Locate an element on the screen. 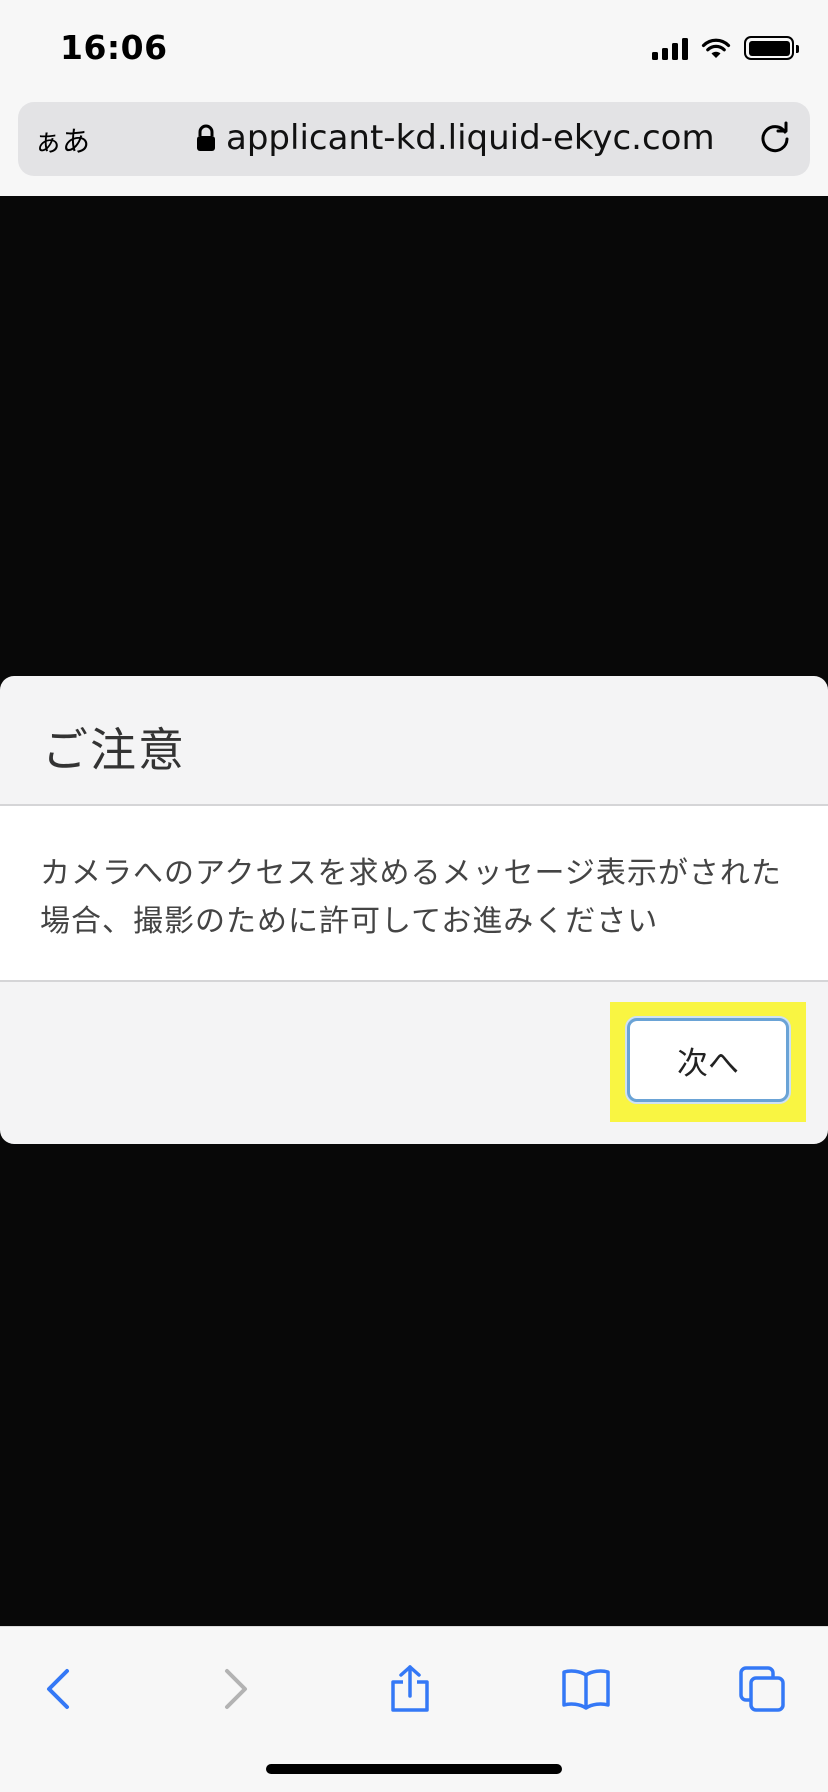 The height and width of the screenshot is (1792, 828). lock-icon is located at coordinates (206, 137).